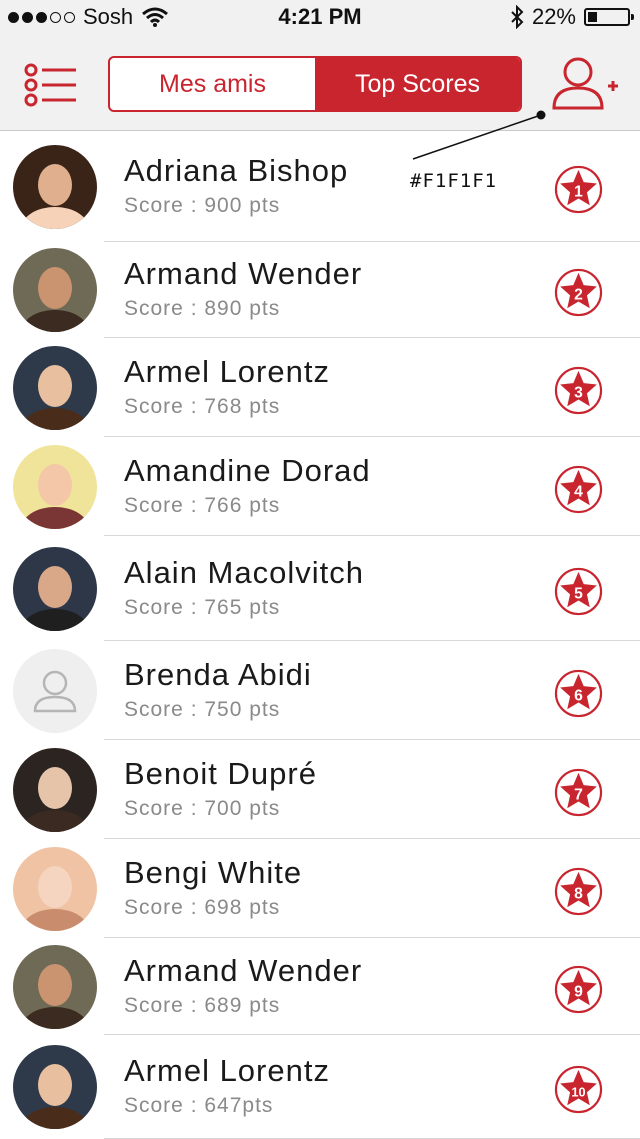 The image size is (640, 1139). Describe the element at coordinates (199, 1105) in the screenshot. I see `player-score: Score : 647pts` at that location.